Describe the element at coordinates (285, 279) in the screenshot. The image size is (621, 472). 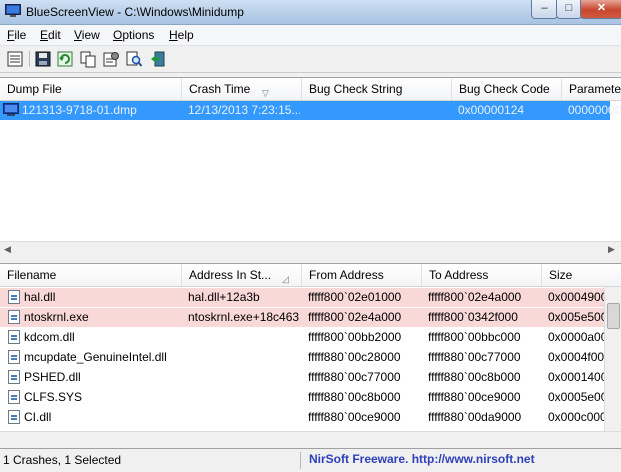
I see `sort-ascending-icon: ◿` at that location.